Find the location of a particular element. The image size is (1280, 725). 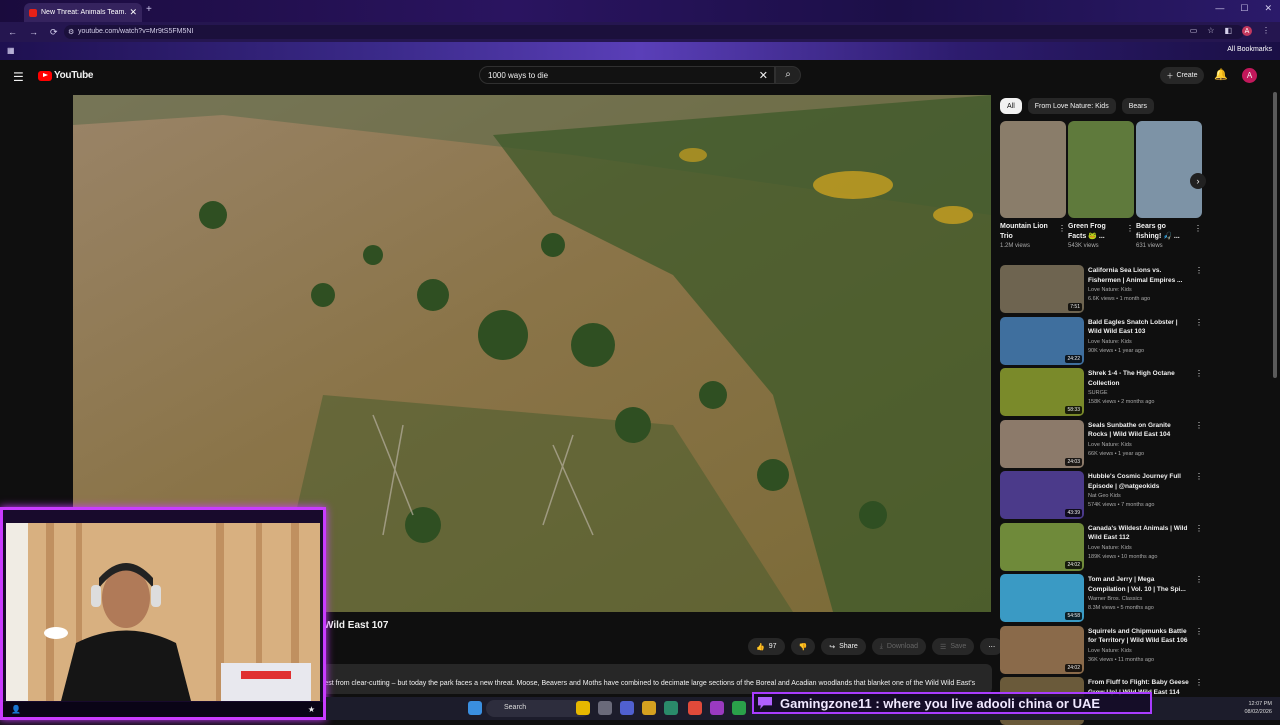

close-window-icon: ✕ is located at coordinates (1268, 8).